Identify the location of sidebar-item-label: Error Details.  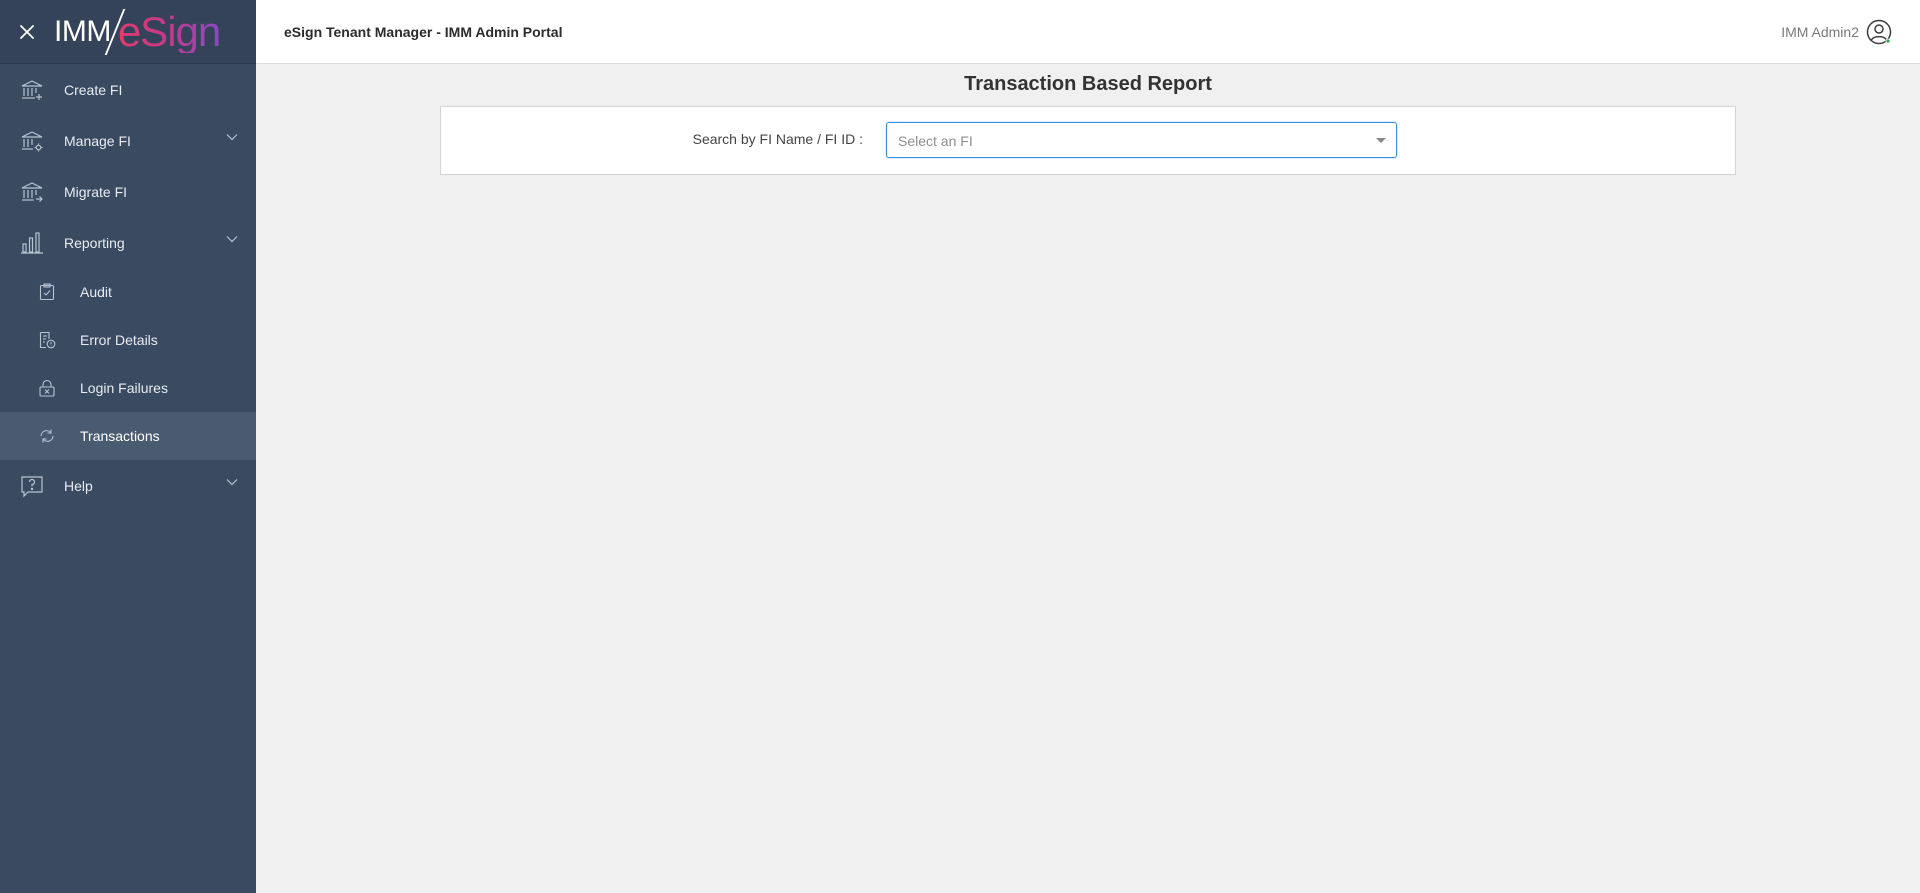
(119, 340).